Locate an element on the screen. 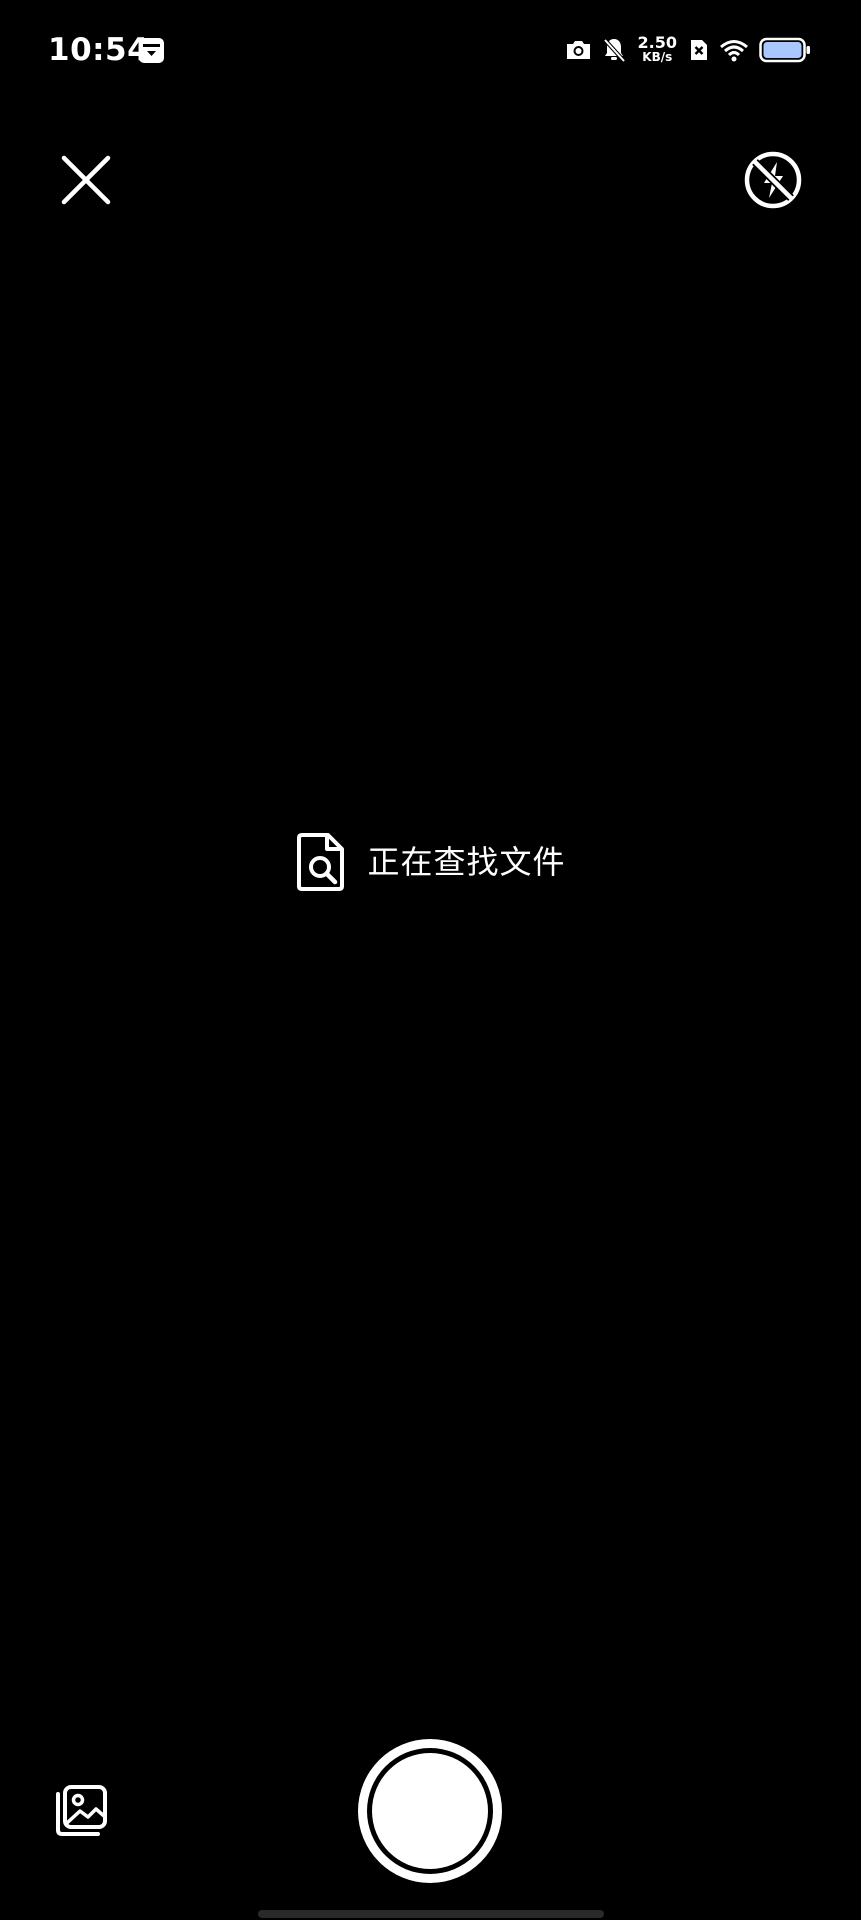 This screenshot has height=1920, width=861. shutter-button is located at coordinates (430, 1811).